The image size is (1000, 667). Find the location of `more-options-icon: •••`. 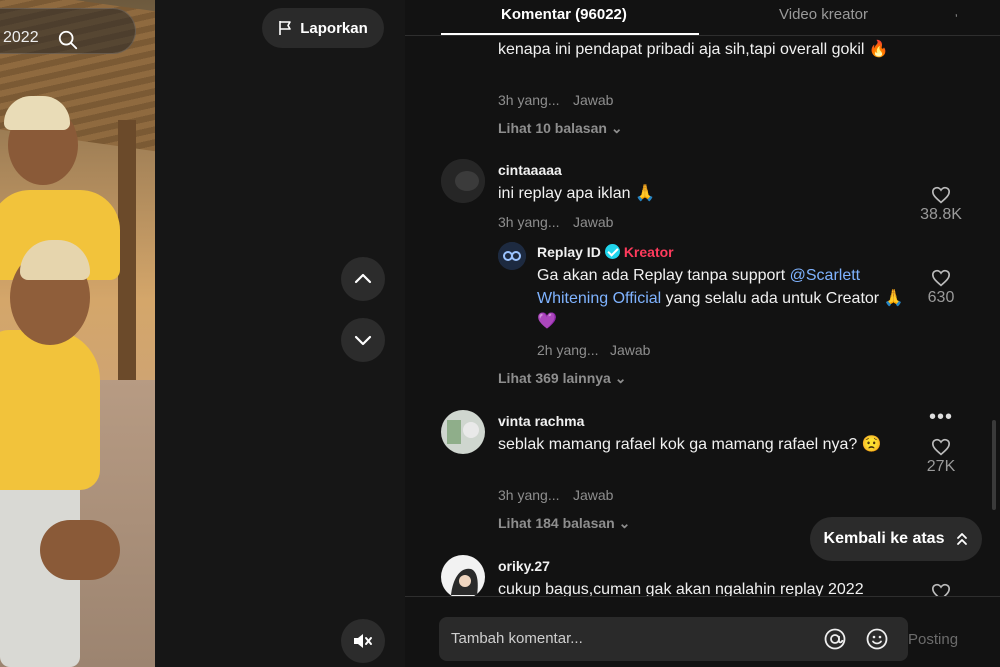

more-options-icon: ••• is located at coordinates (941, 417).